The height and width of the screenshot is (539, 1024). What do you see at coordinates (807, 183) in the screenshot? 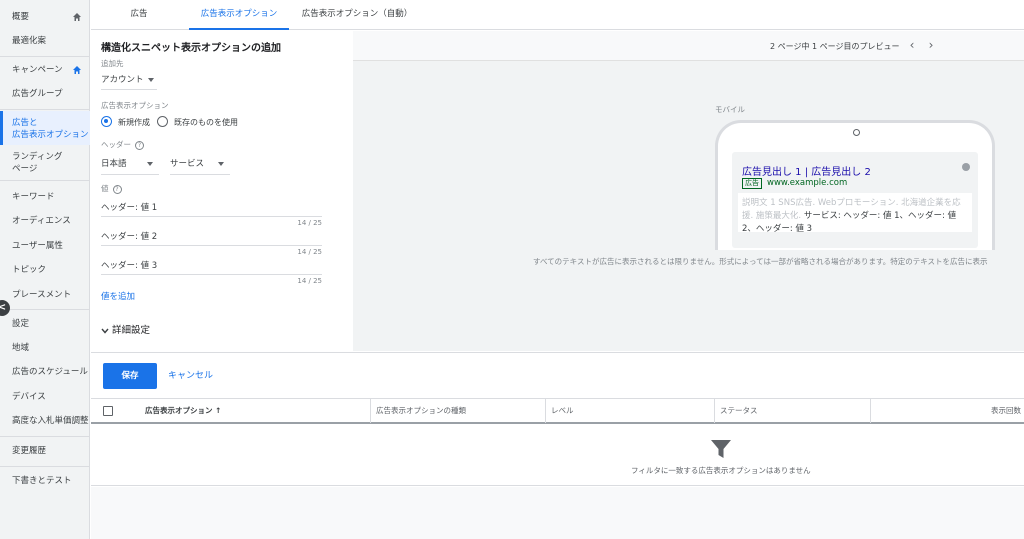
I see `ad-display-url: www.example.com` at bounding box center [807, 183].